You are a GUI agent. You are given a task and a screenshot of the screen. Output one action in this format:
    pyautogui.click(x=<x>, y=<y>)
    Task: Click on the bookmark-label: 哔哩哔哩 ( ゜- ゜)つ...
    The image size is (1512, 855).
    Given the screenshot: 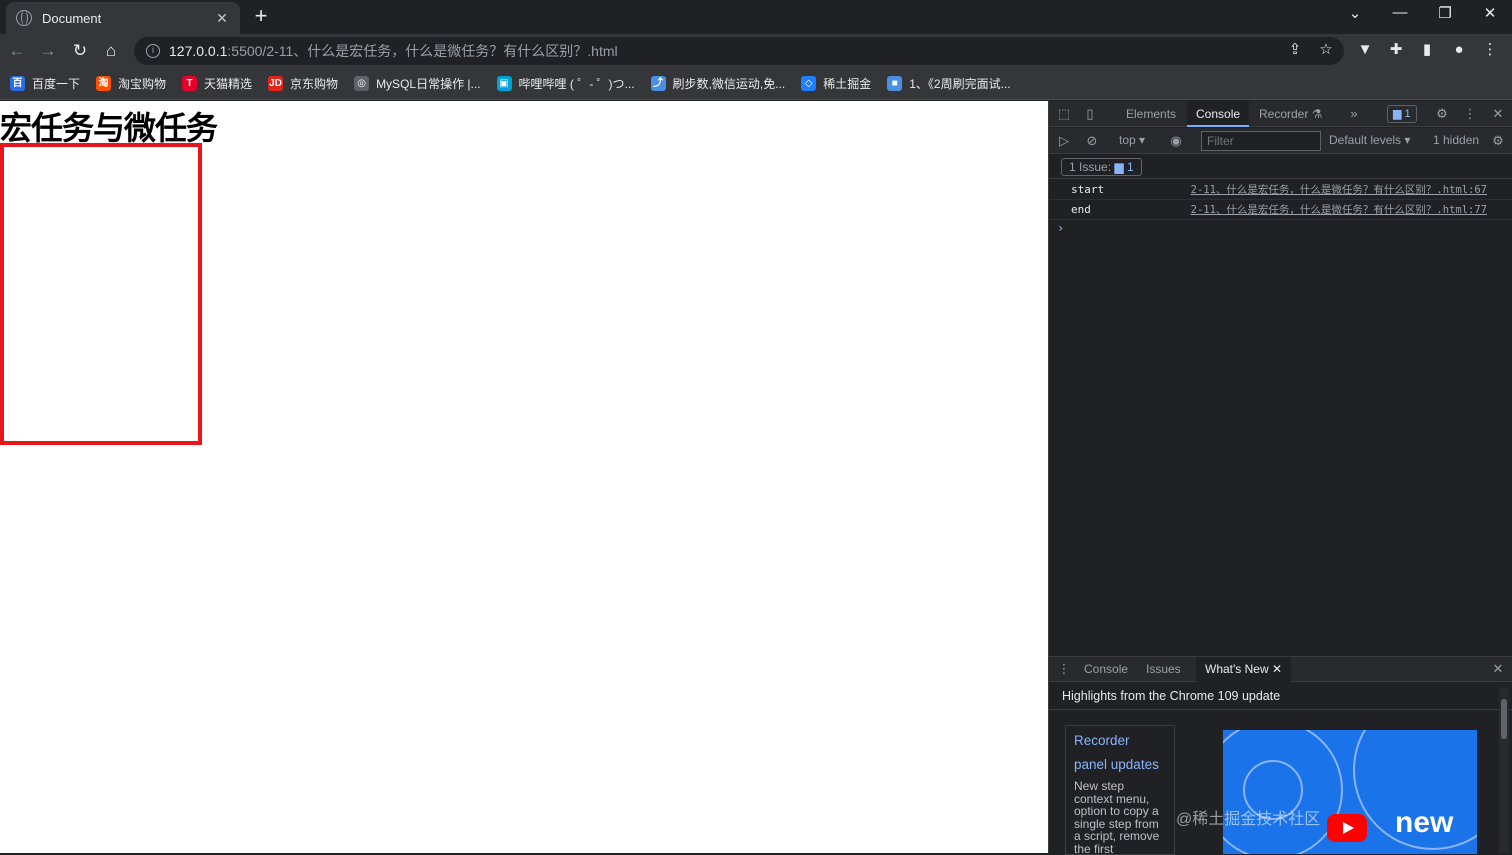 What is the action you would take?
    pyautogui.click(x=576, y=84)
    